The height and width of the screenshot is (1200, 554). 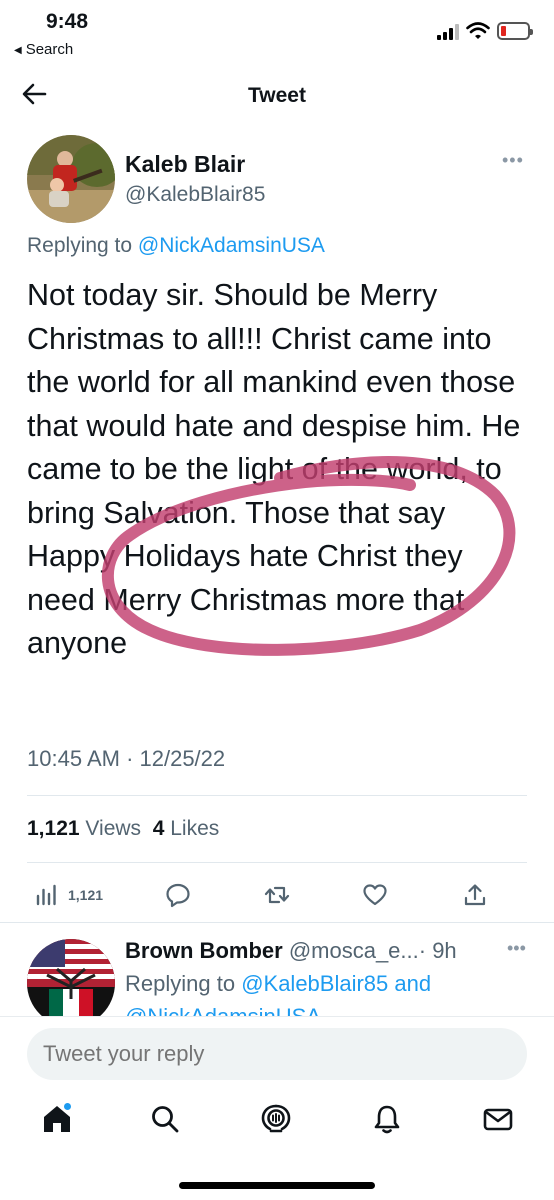 I want to click on tweet-metrics: 1,121 Views 4 Likes, so click(x=123, y=829).